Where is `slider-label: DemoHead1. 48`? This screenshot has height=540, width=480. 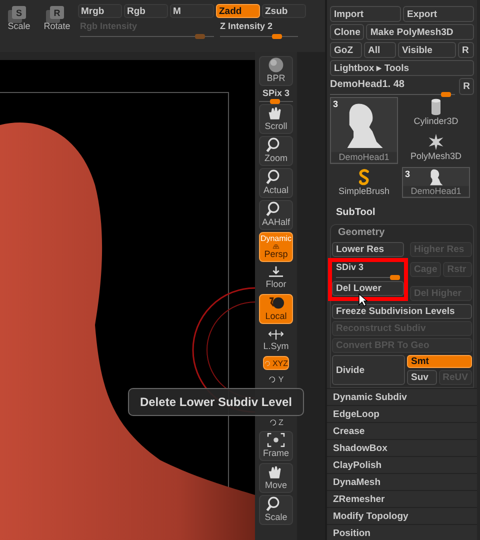
slider-label: DemoHead1. 48 is located at coordinates (368, 84).